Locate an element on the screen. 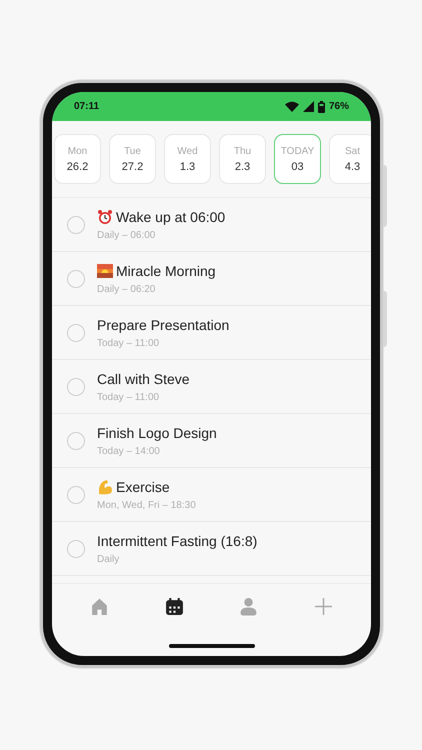 This screenshot has height=750, width=422. task-title: Call with Steve is located at coordinates (143, 378).